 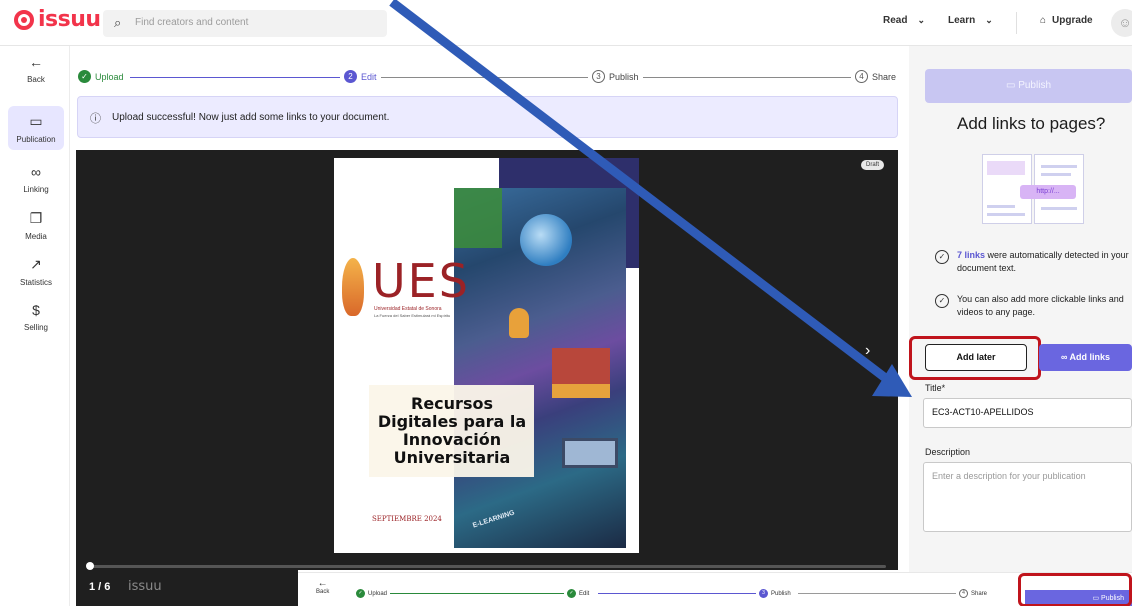 I want to click on search-placeholder: Find creators and content, so click(x=192, y=22).